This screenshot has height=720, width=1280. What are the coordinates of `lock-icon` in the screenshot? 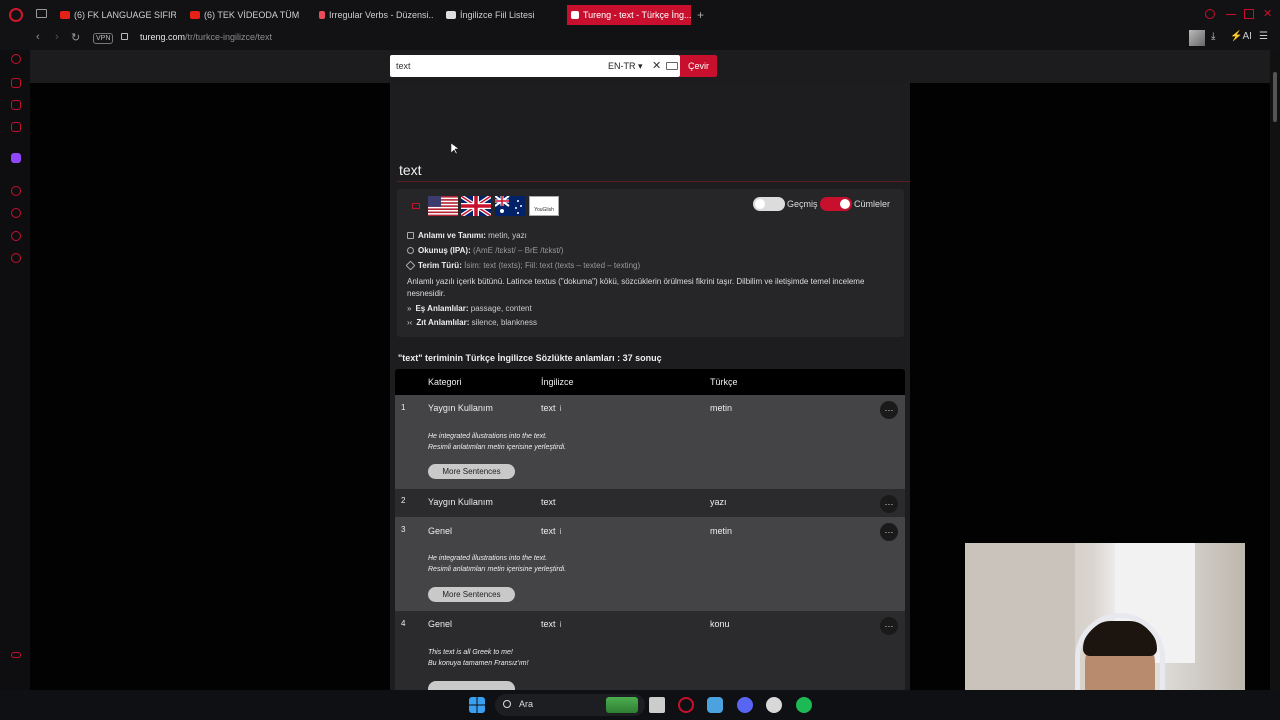 It's located at (124, 36).